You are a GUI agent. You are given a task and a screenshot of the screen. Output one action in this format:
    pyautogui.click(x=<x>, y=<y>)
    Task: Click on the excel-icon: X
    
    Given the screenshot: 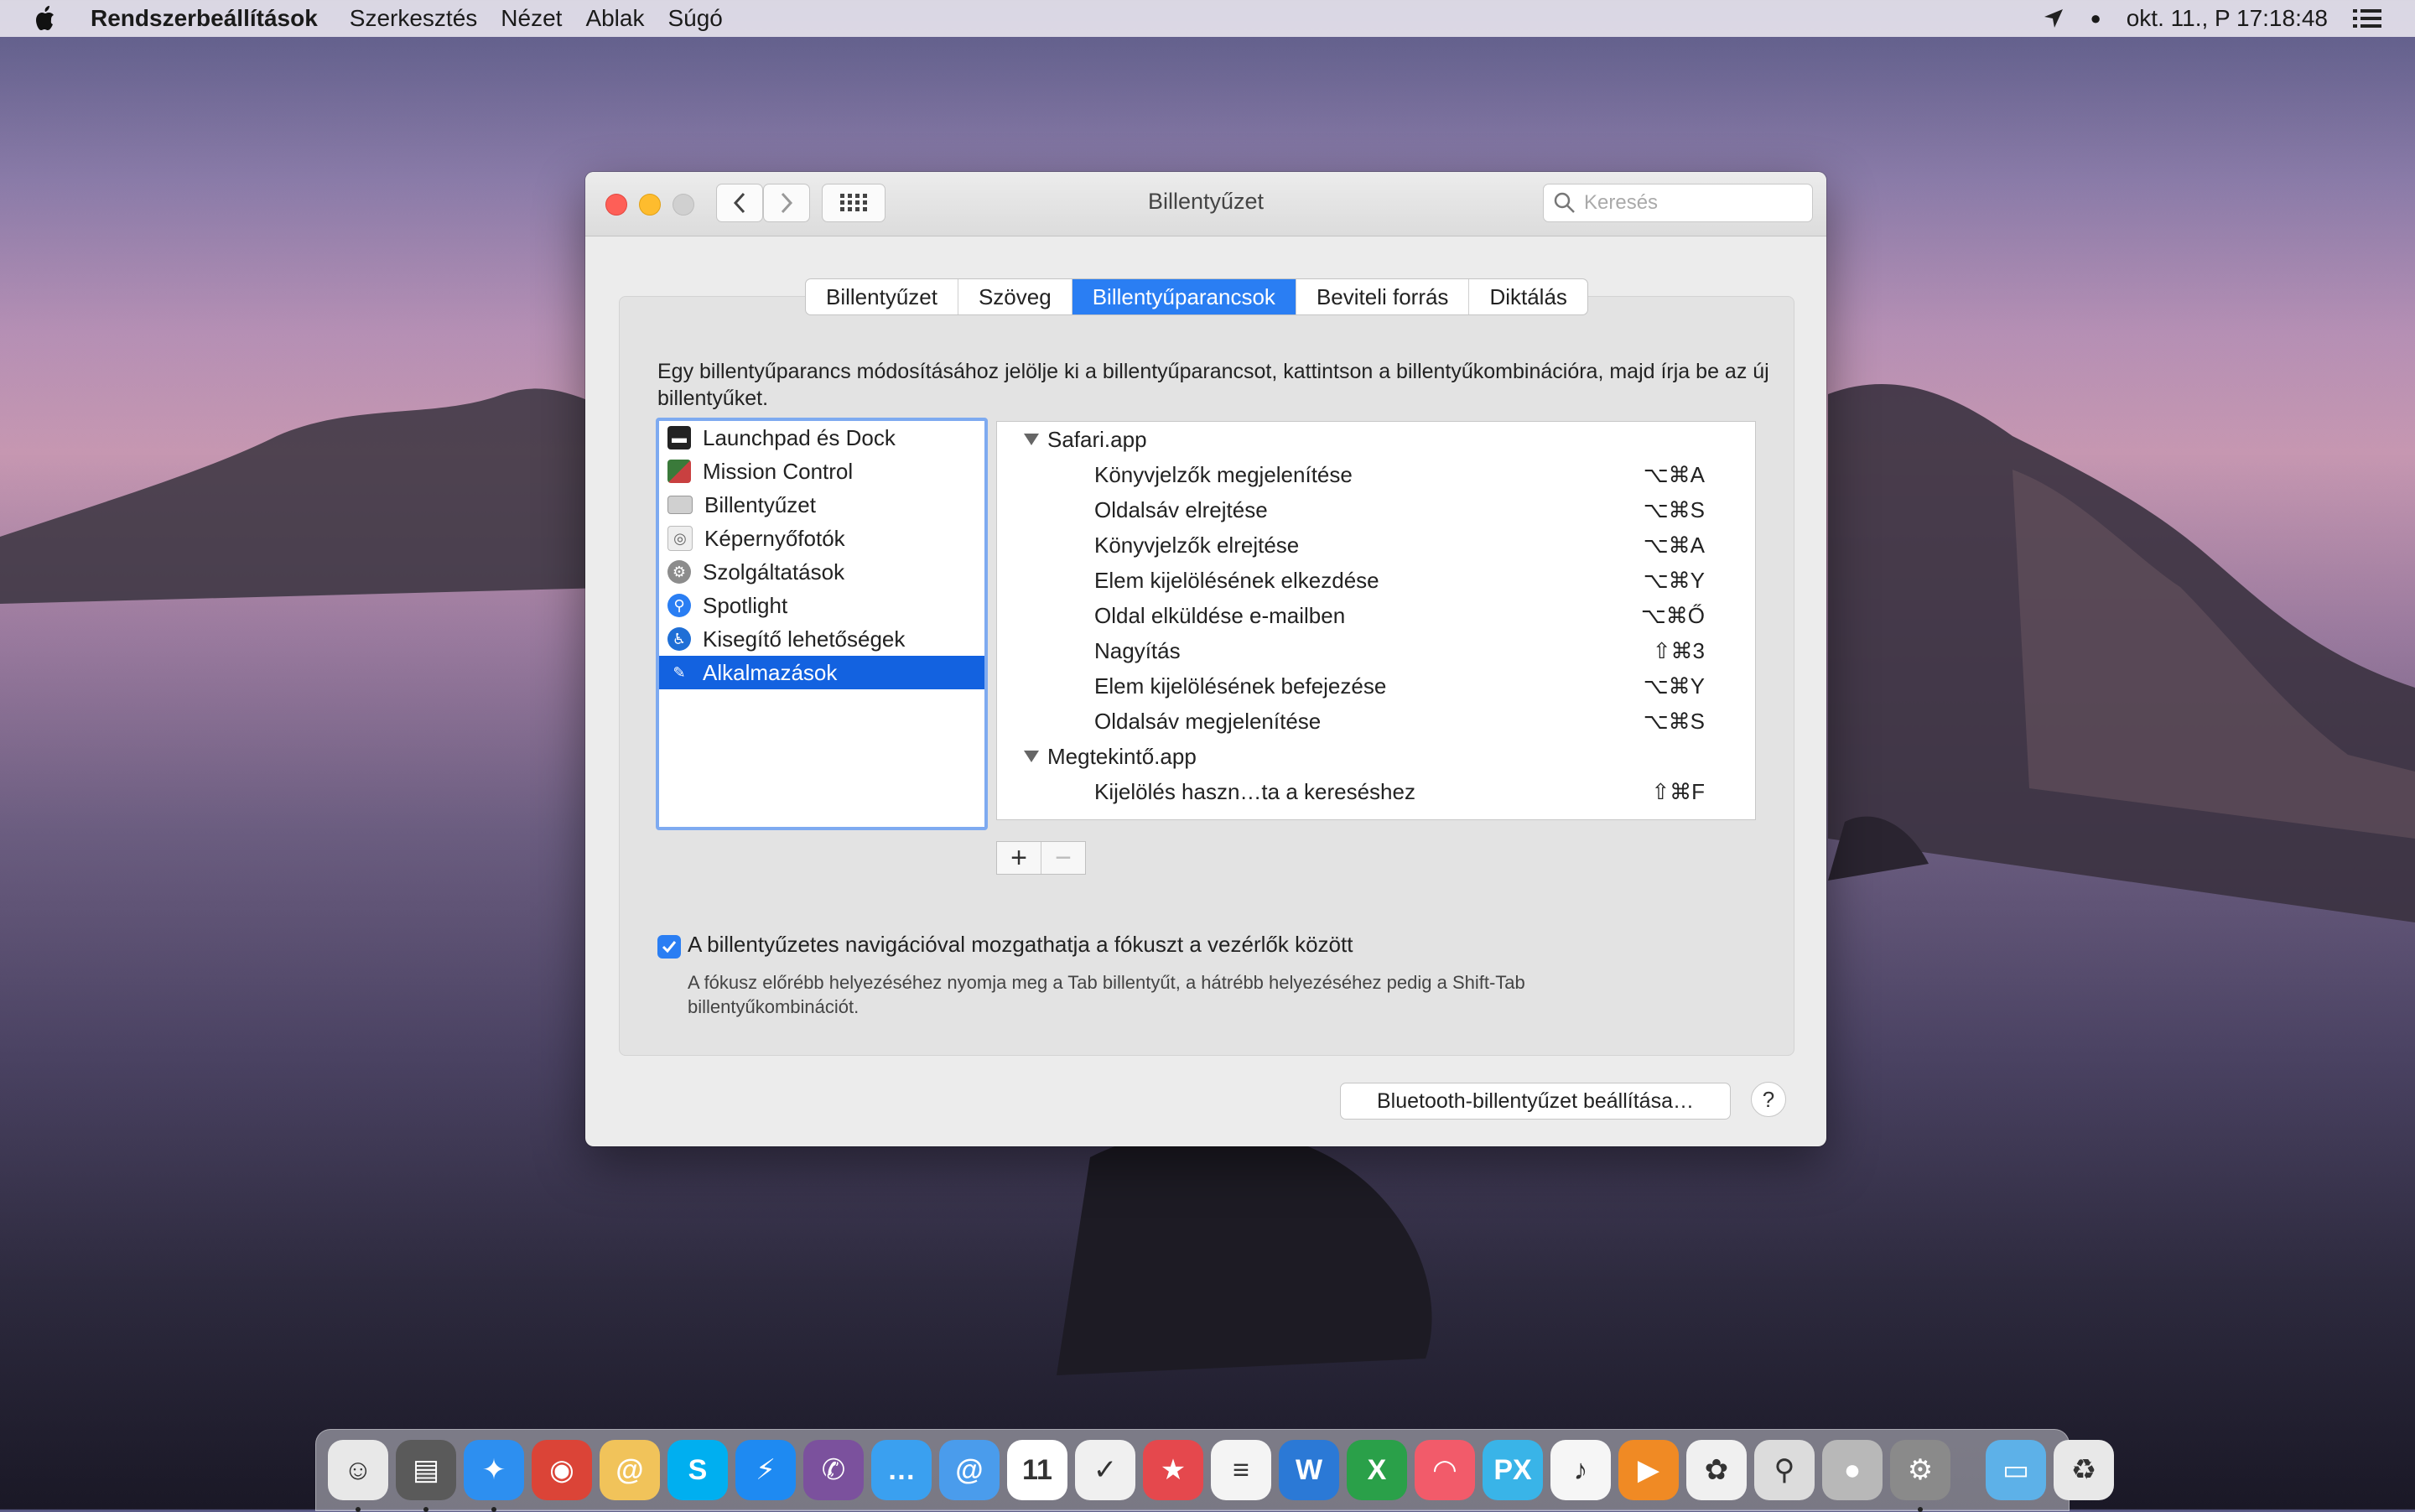 What is the action you would take?
    pyautogui.click(x=1377, y=1470)
    